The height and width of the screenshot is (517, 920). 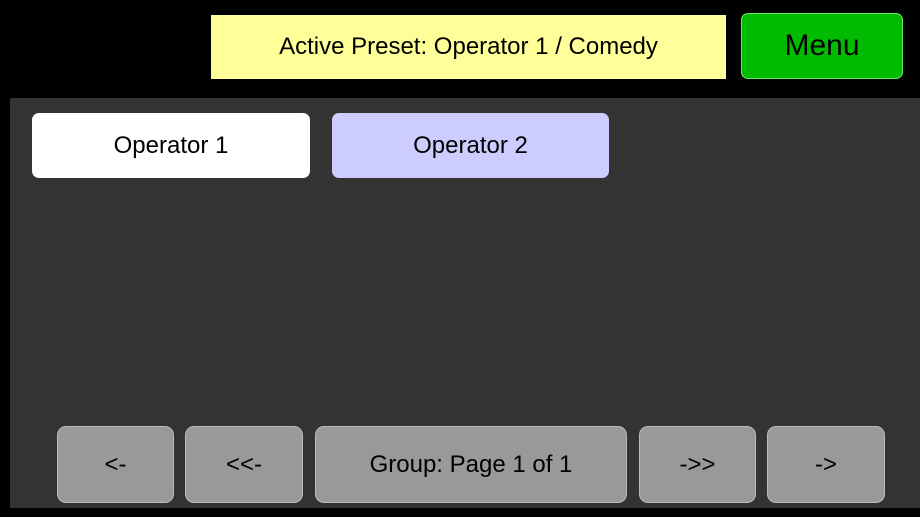 What do you see at coordinates (697, 464) in the screenshot?
I see `next-group-button: ->>` at bounding box center [697, 464].